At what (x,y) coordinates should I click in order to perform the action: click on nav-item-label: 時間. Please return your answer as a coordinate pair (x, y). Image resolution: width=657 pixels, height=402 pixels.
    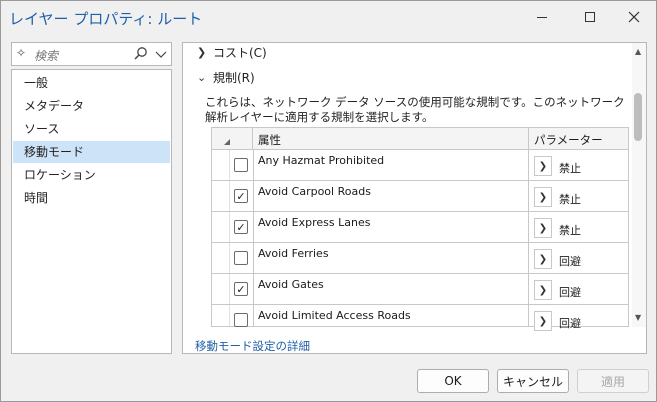
    Looking at the image, I should click on (36, 198).